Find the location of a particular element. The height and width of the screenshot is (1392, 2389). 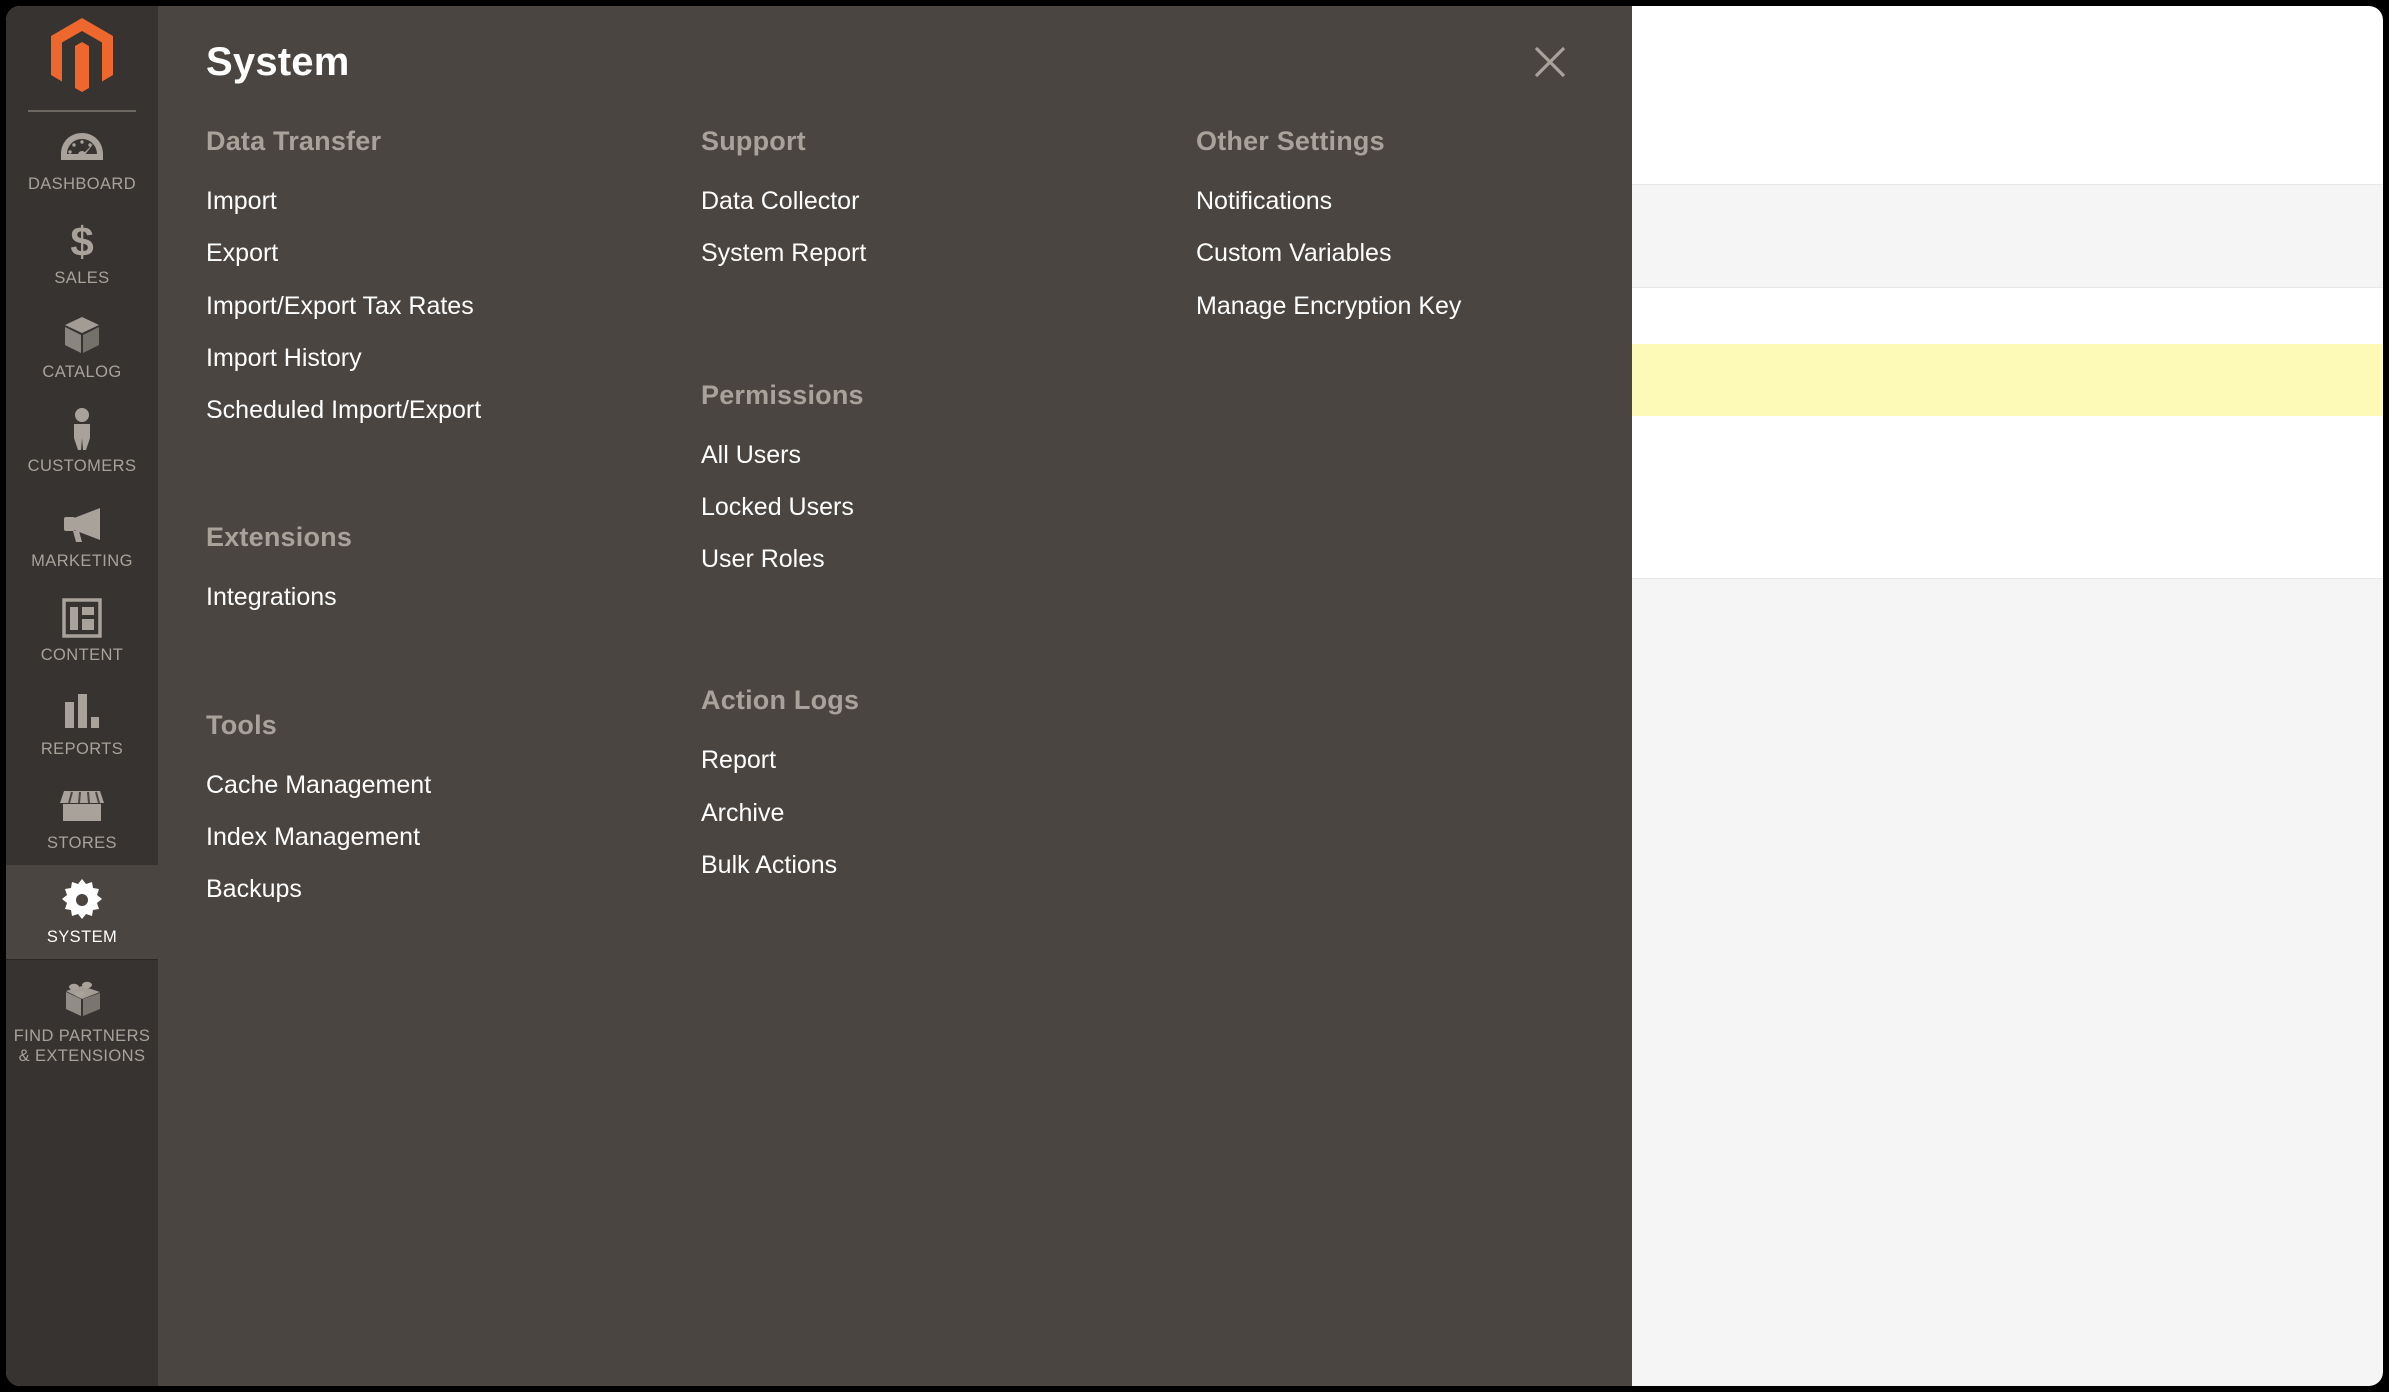

menu-link-report: Report is located at coordinates (924, 760).